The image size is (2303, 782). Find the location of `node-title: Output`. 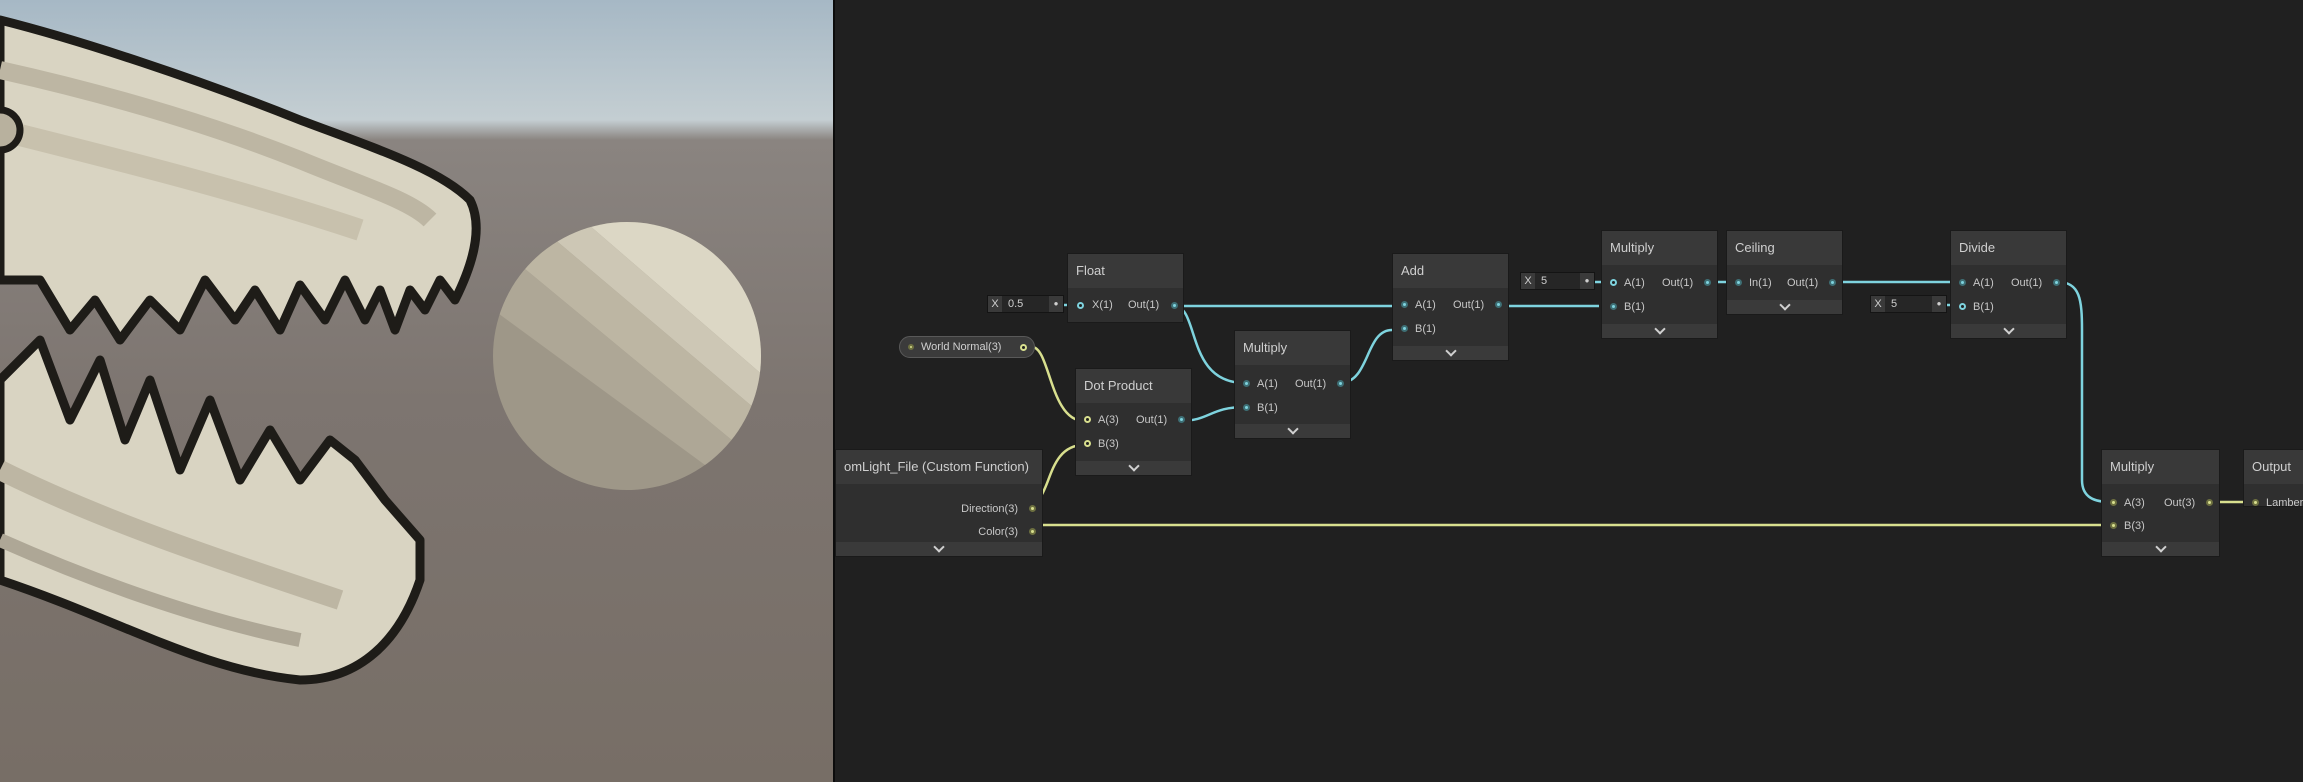

node-title: Output is located at coordinates (2273, 467).